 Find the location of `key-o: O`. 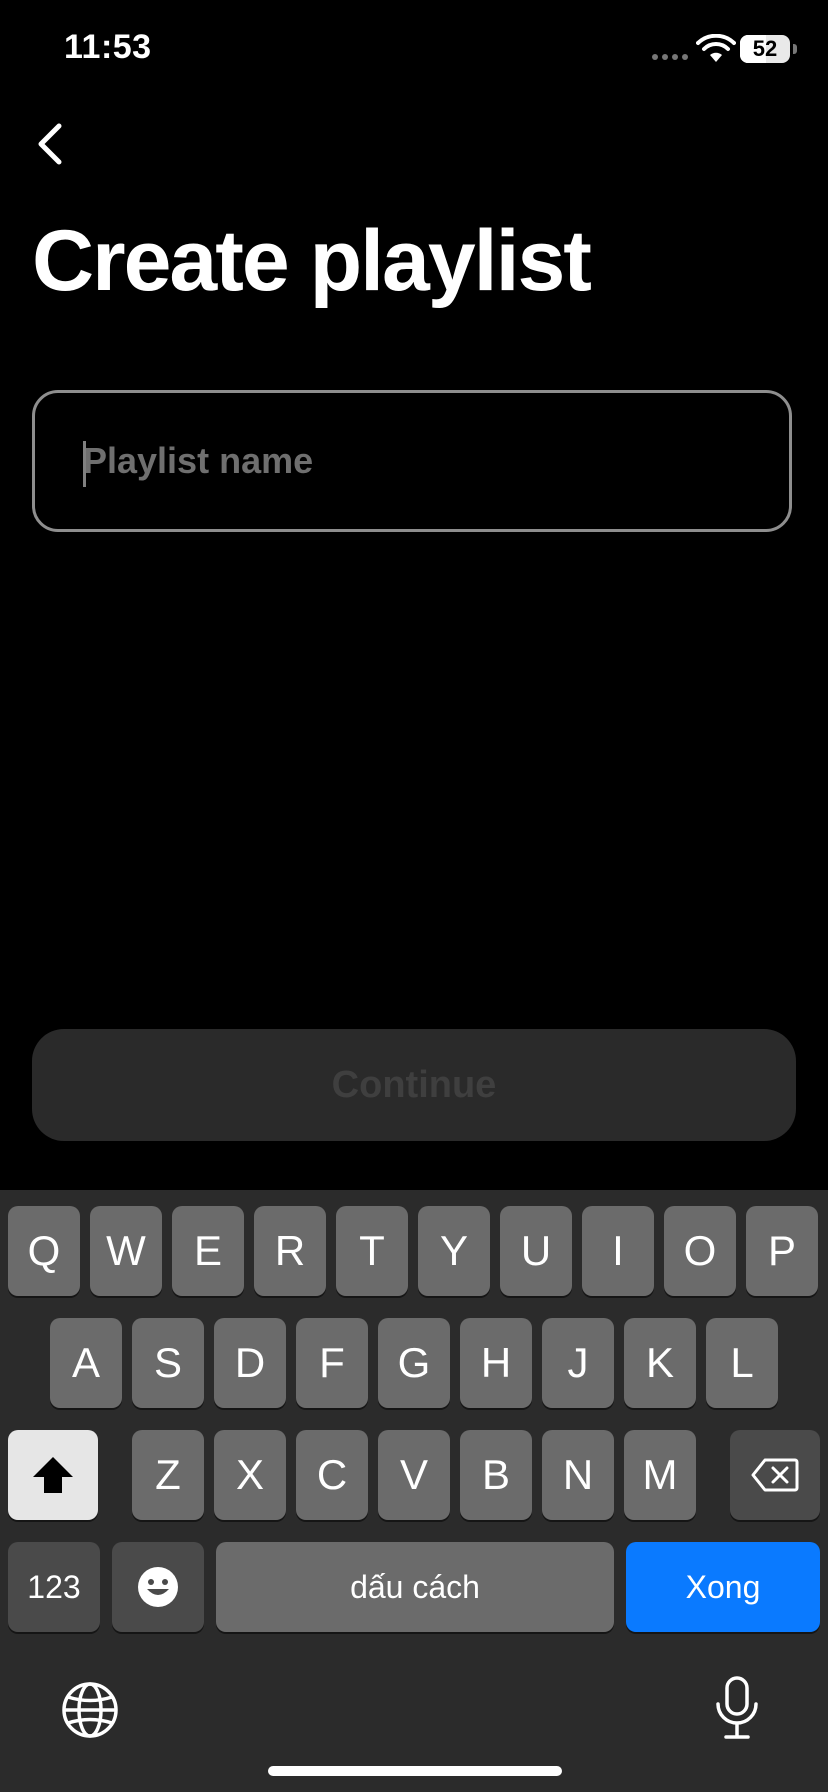

key-o: O is located at coordinates (700, 1251).